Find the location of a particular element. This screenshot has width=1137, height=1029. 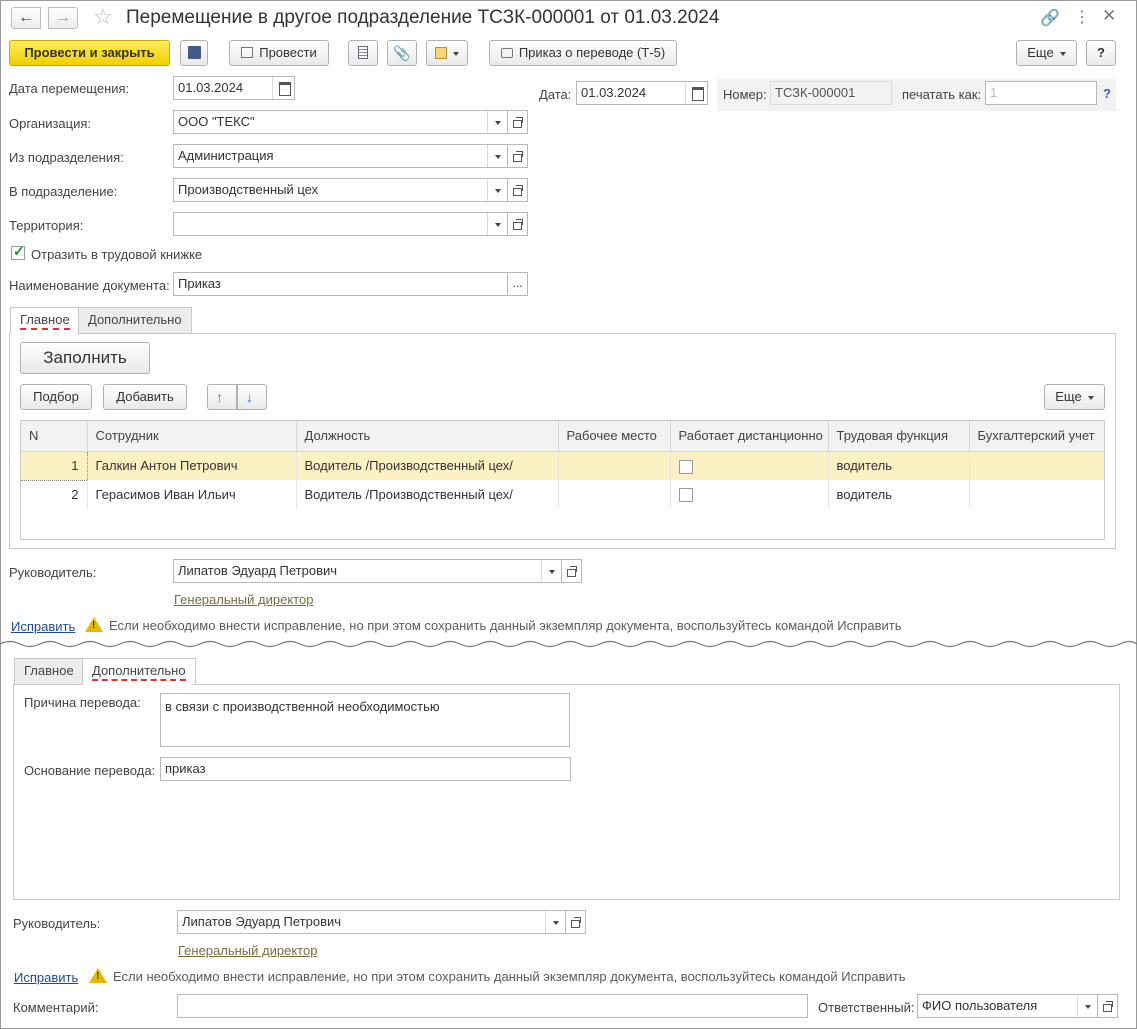

favorite-star-icon: ☆ is located at coordinates (103, 17).